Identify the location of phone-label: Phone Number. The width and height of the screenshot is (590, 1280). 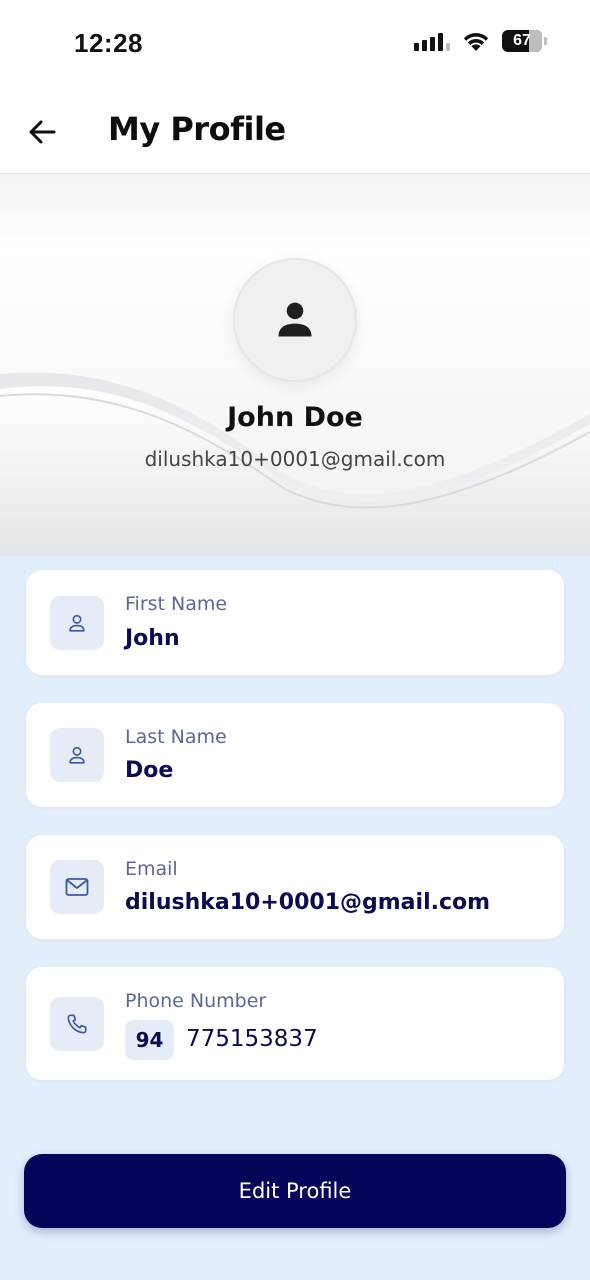
(196, 1001).